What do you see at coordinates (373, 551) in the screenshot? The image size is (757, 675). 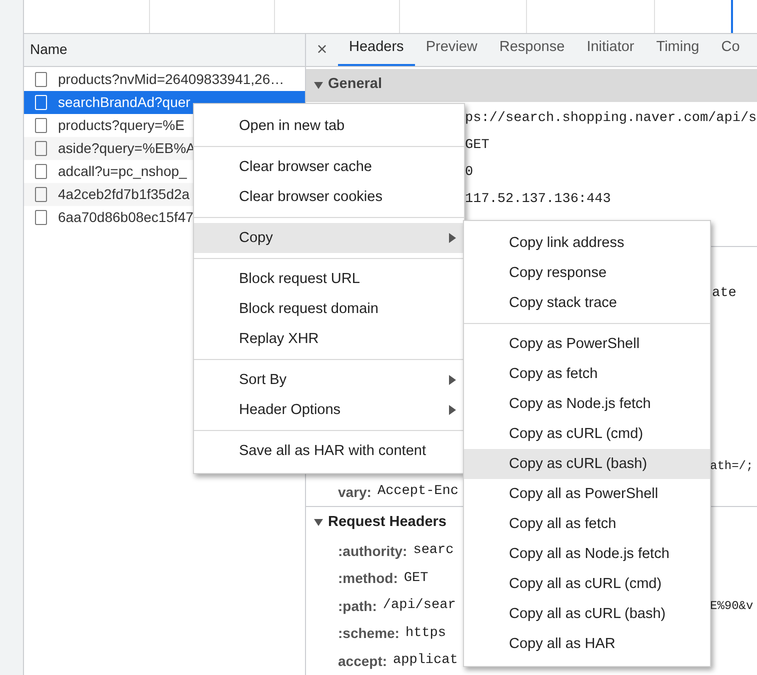 I see `header-key: :authority:` at bounding box center [373, 551].